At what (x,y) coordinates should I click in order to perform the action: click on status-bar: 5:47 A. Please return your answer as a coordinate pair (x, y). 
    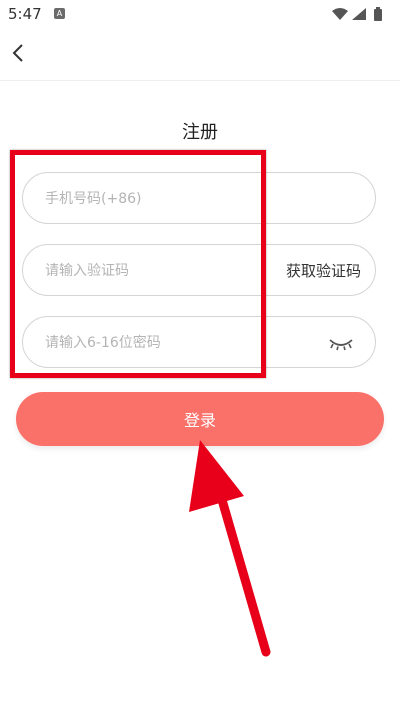
    Looking at the image, I should click on (200, 14).